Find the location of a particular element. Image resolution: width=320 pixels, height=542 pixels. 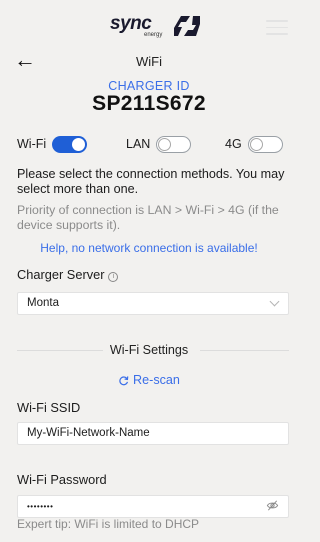

refresh-icon is located at coordinates (124, 381).